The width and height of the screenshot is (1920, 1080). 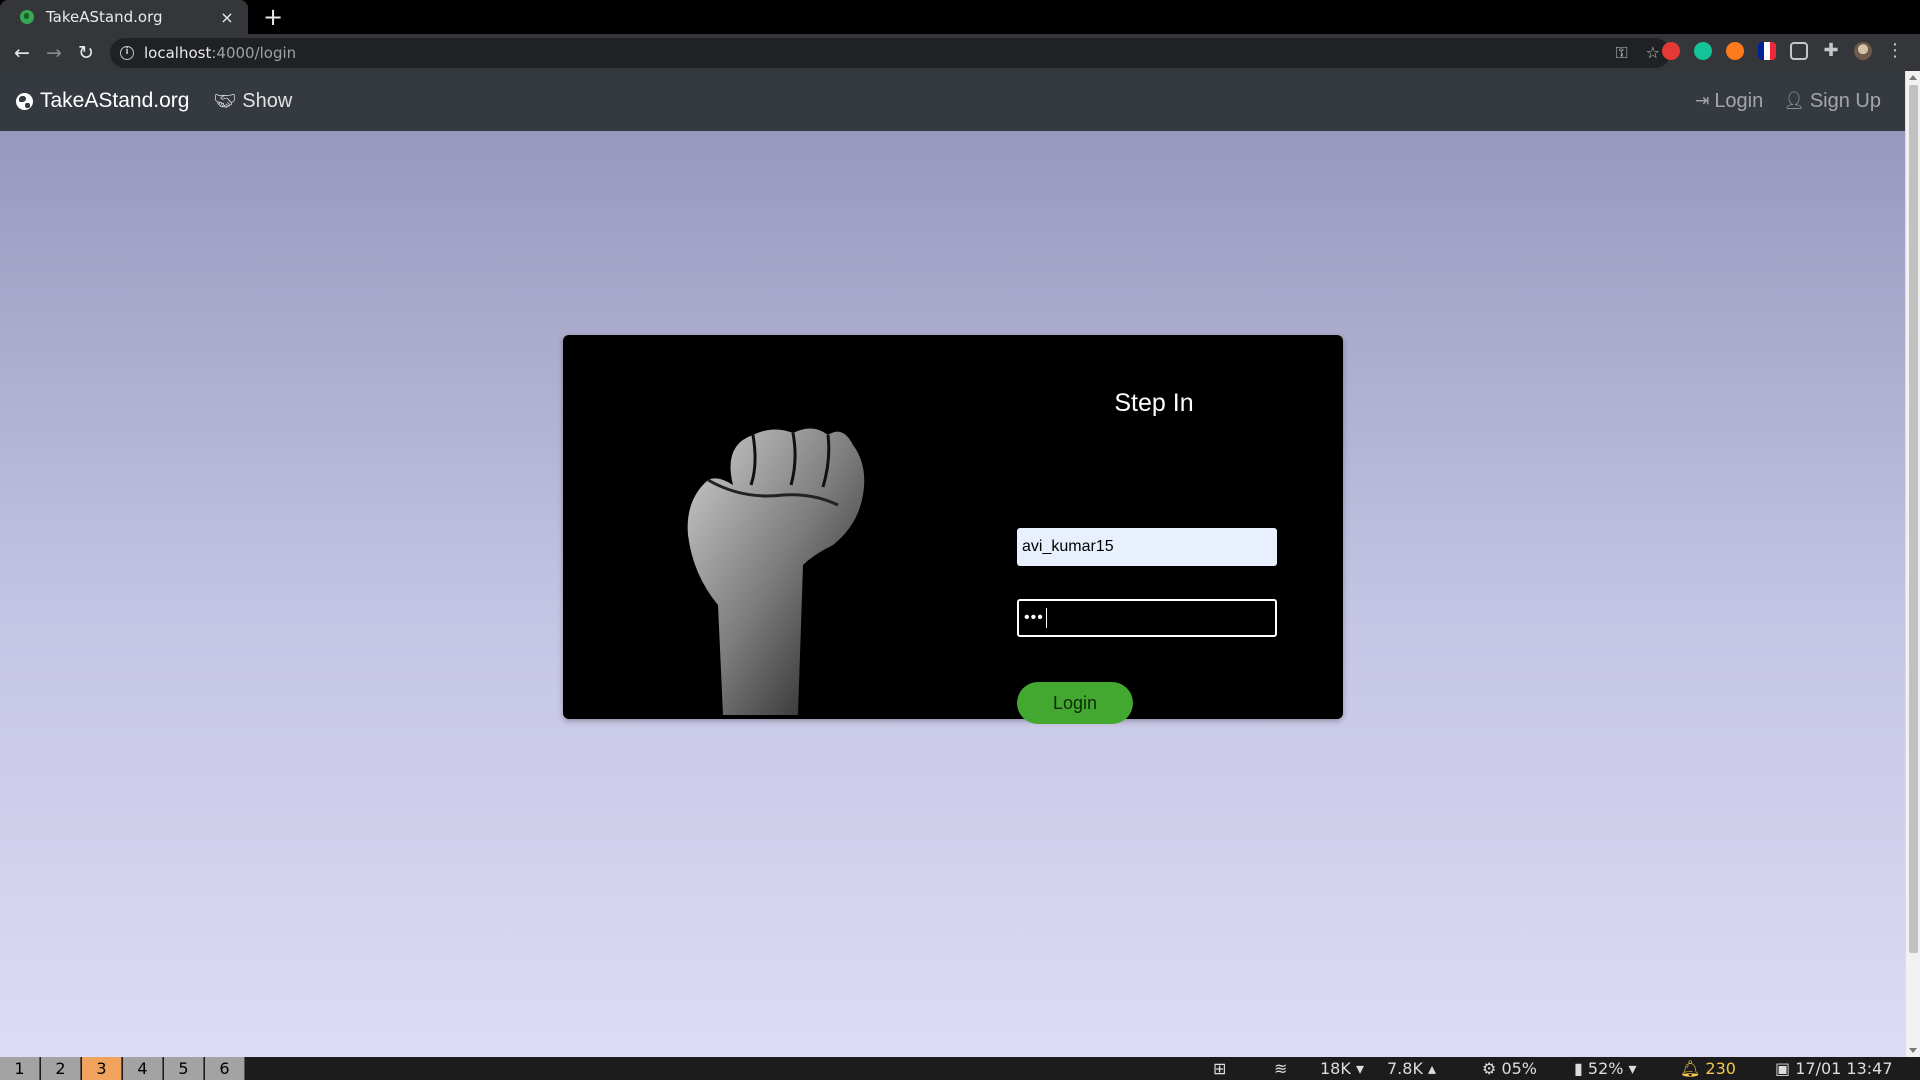 I want to click on password-mask: •••, so click(x=1034, y=617).